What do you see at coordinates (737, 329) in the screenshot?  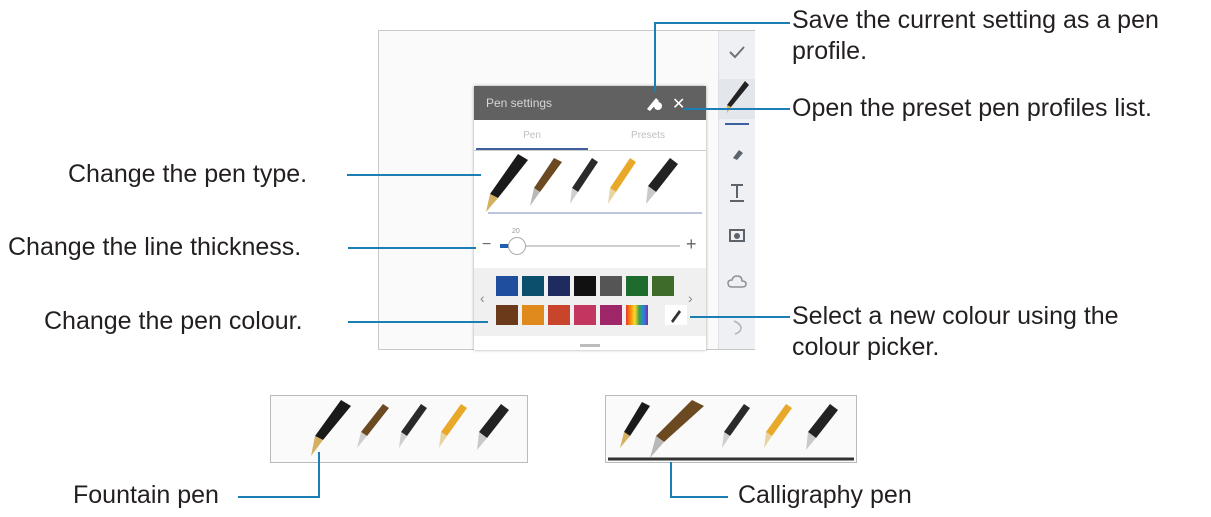 I see `undo-icon` at bounding box center [737, 329].